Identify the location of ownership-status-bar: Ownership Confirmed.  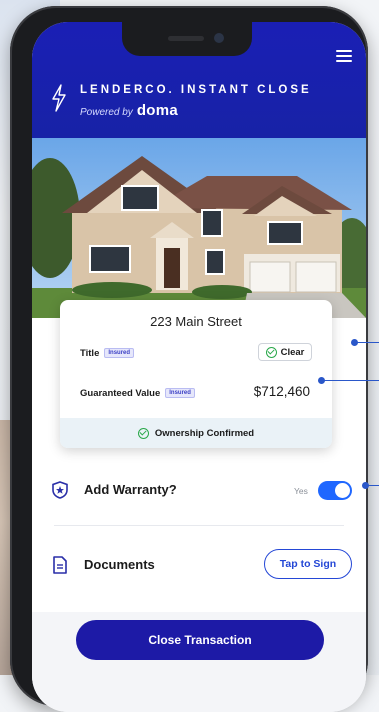
(196, 433).